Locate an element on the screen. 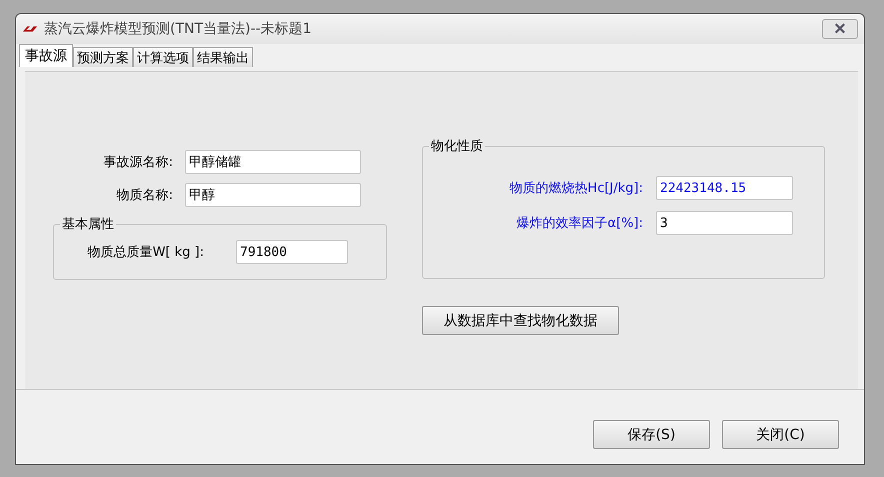 Image resolution: width=884 pixels, height=477 pixels. tab: 预测方案 is located at coordinates (103, 57).